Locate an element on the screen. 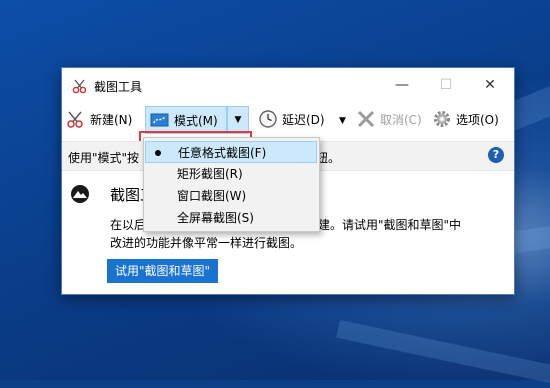 This screenshot has width=550, height=388. freeform-snip-icon is located at coordinates (159, 120).